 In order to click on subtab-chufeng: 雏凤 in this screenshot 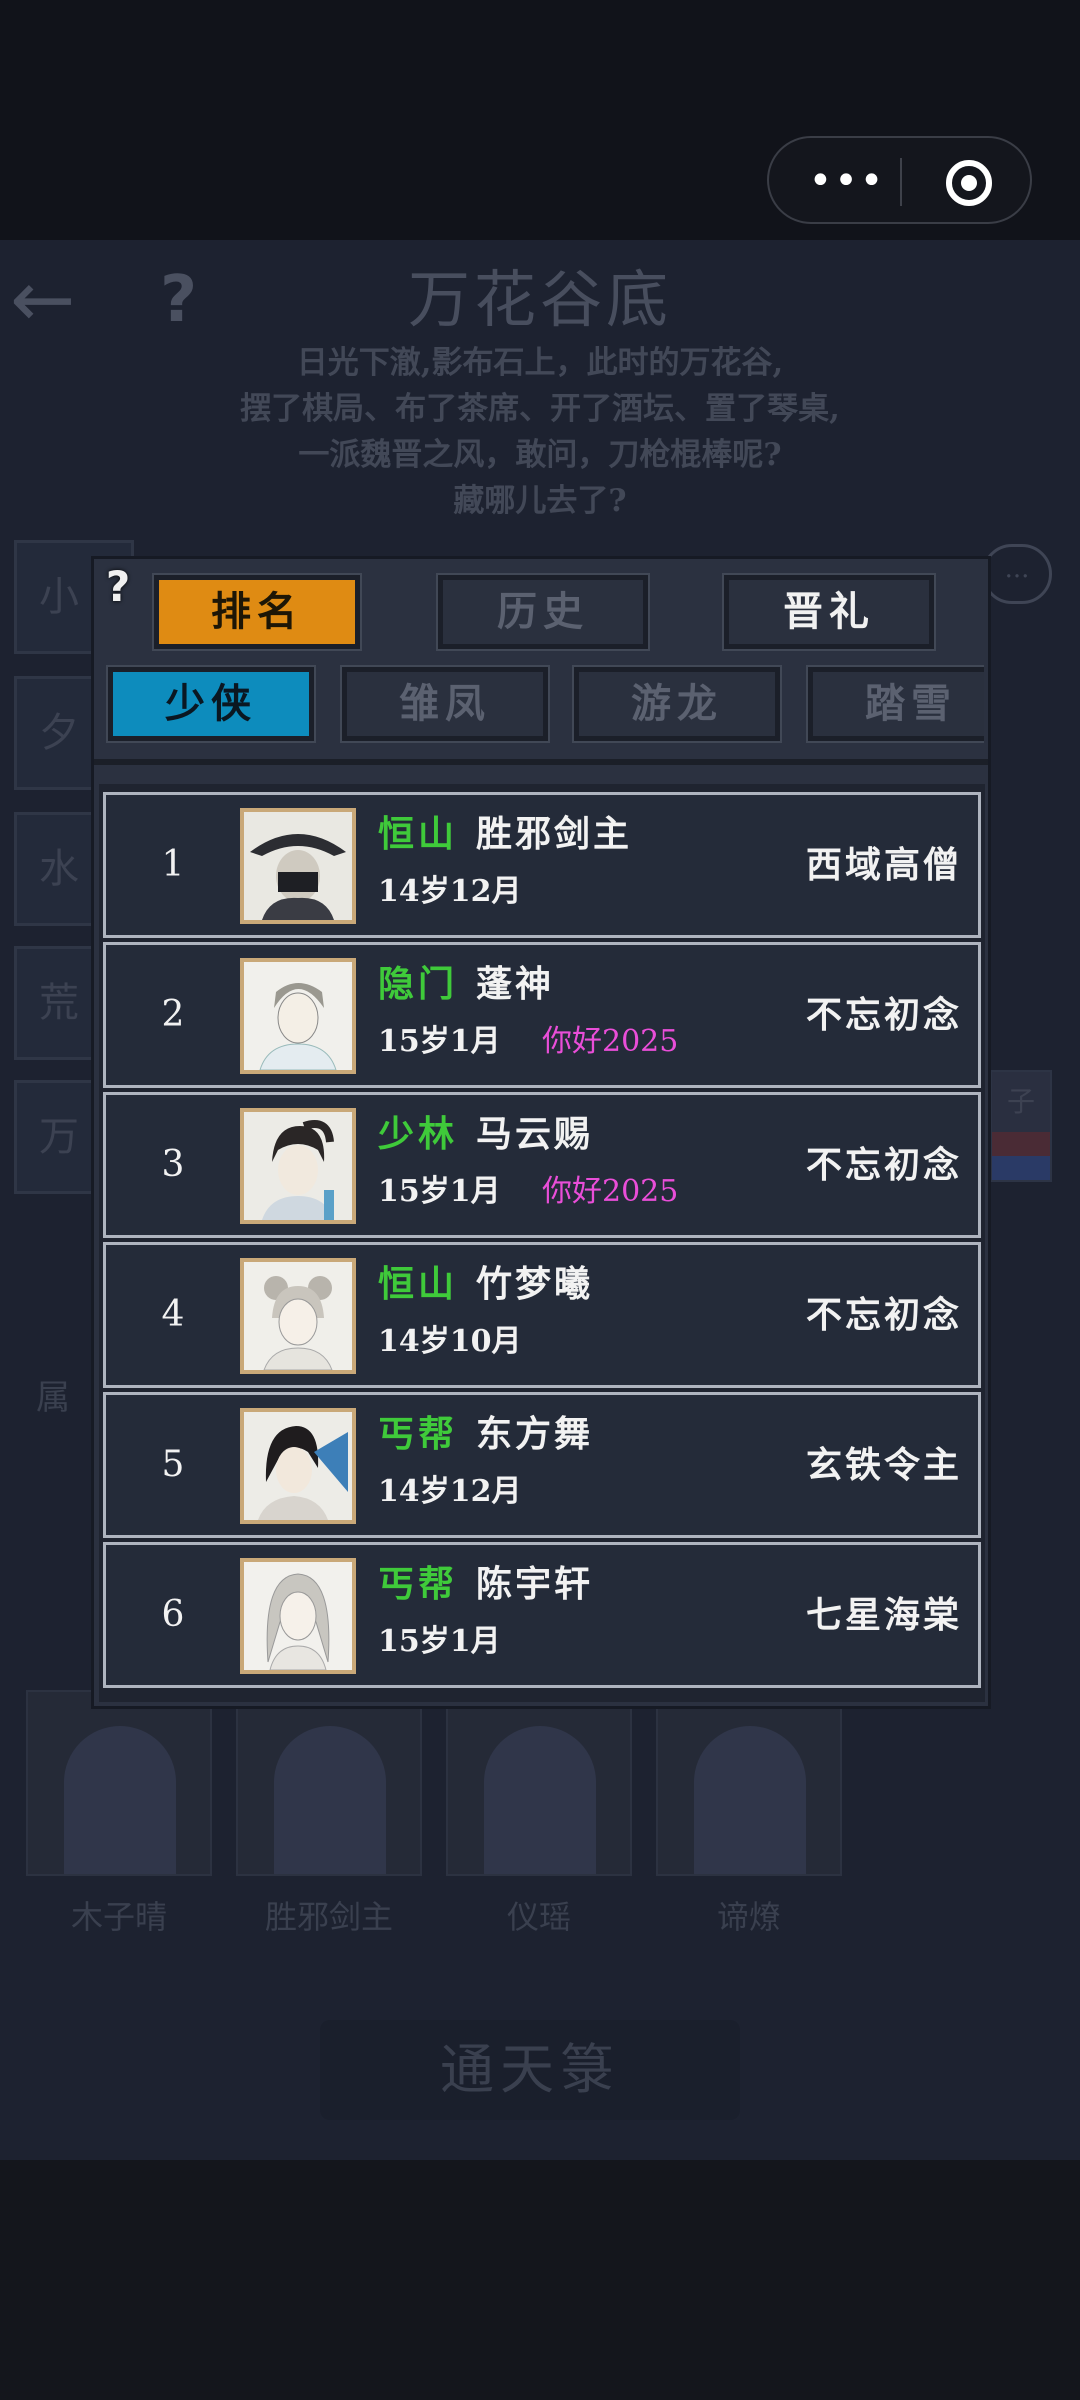, I will do `click(445, 704)`.